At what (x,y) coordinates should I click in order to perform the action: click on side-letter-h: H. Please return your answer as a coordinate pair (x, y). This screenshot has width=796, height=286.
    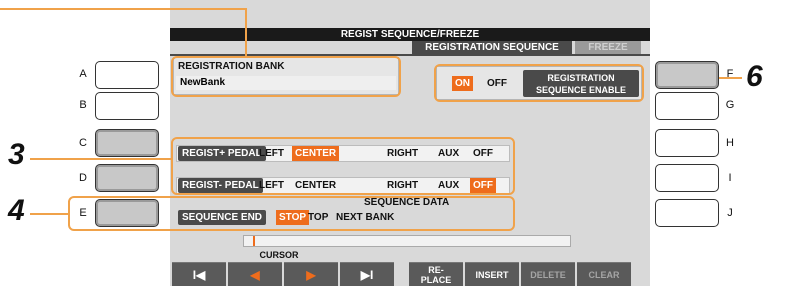
    Looking at the image, I should click on (730, 143).